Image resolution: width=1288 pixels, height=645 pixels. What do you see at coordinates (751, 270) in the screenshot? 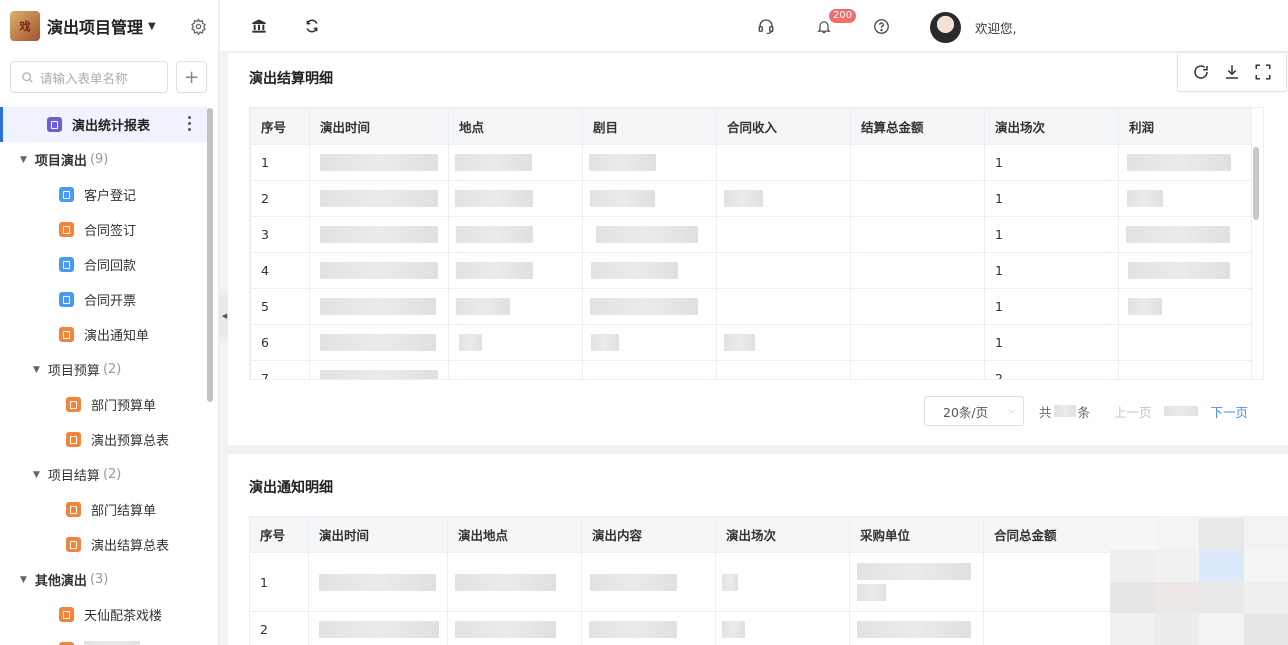
I see `table-row: 4 1` at bounding box center [751, 270].